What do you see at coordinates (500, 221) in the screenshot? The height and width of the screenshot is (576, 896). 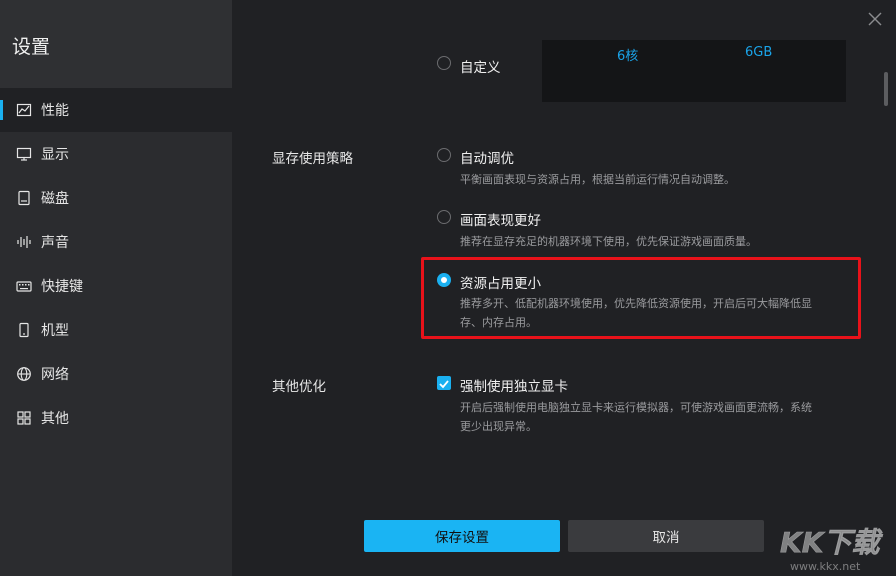 I see `better-quality-title: 画面表现更好` at bounding box center [500, 221].